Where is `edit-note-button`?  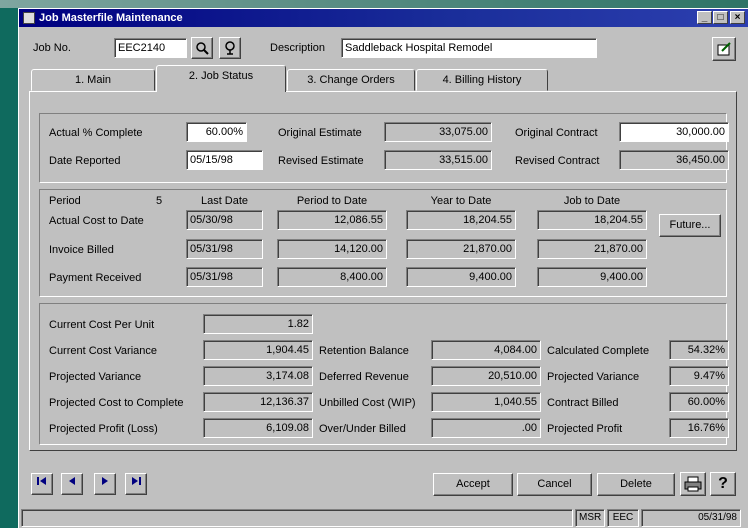
edit-note-button is located at coordinates (724, 49).